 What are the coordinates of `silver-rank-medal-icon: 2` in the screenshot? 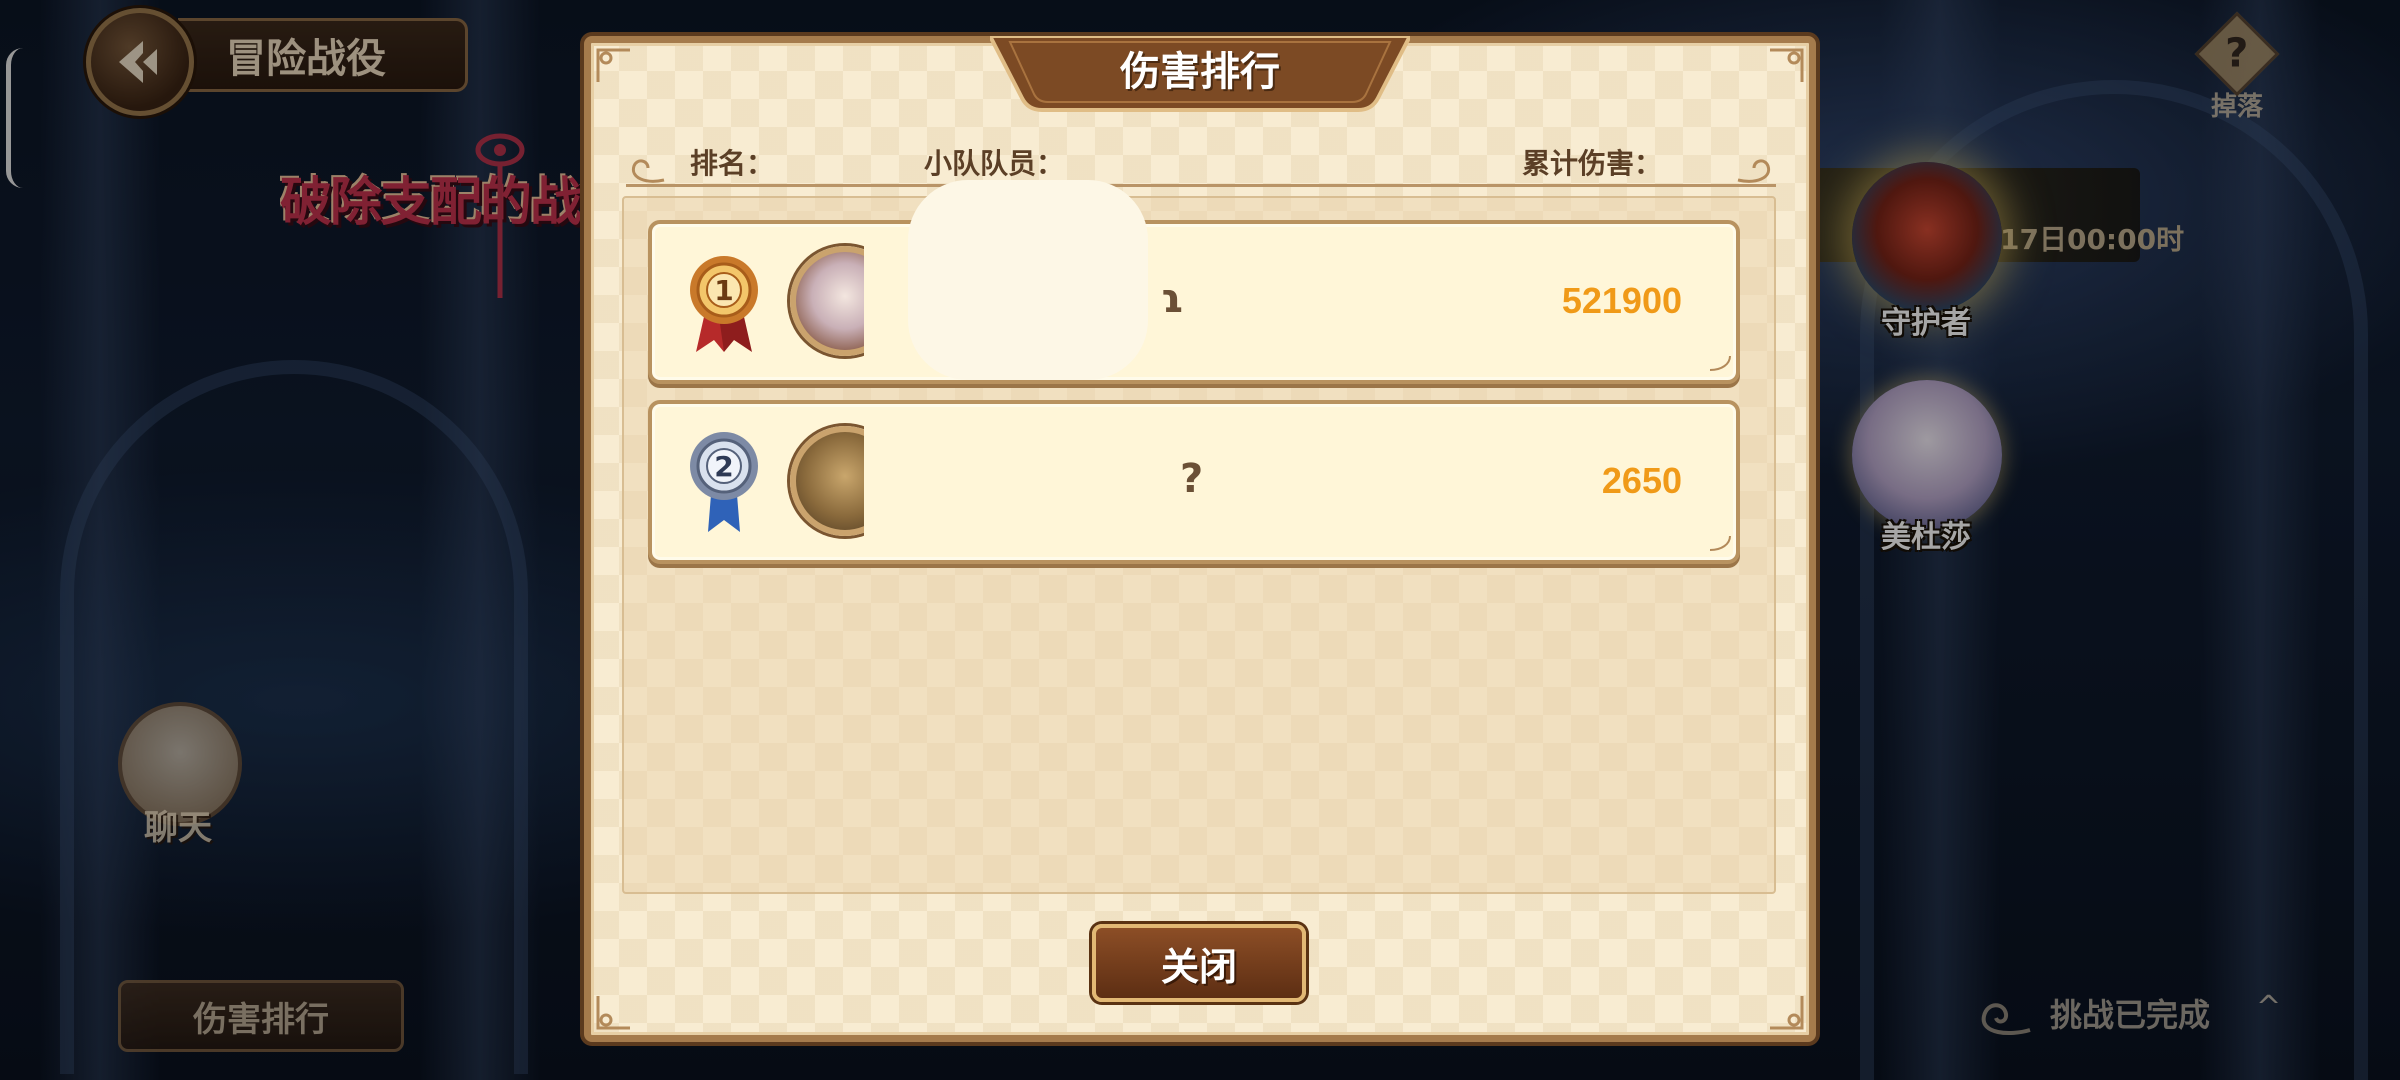 It's located at (724, 482).